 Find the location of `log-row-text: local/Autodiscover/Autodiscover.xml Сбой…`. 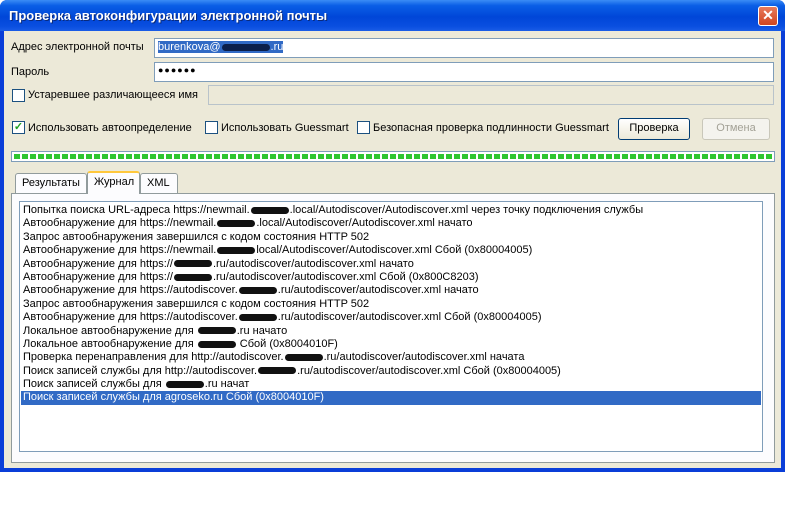

log-row-text: local/Autodiscover/Autodiscover.xml Сбой… is located at coordinates (394, 250).